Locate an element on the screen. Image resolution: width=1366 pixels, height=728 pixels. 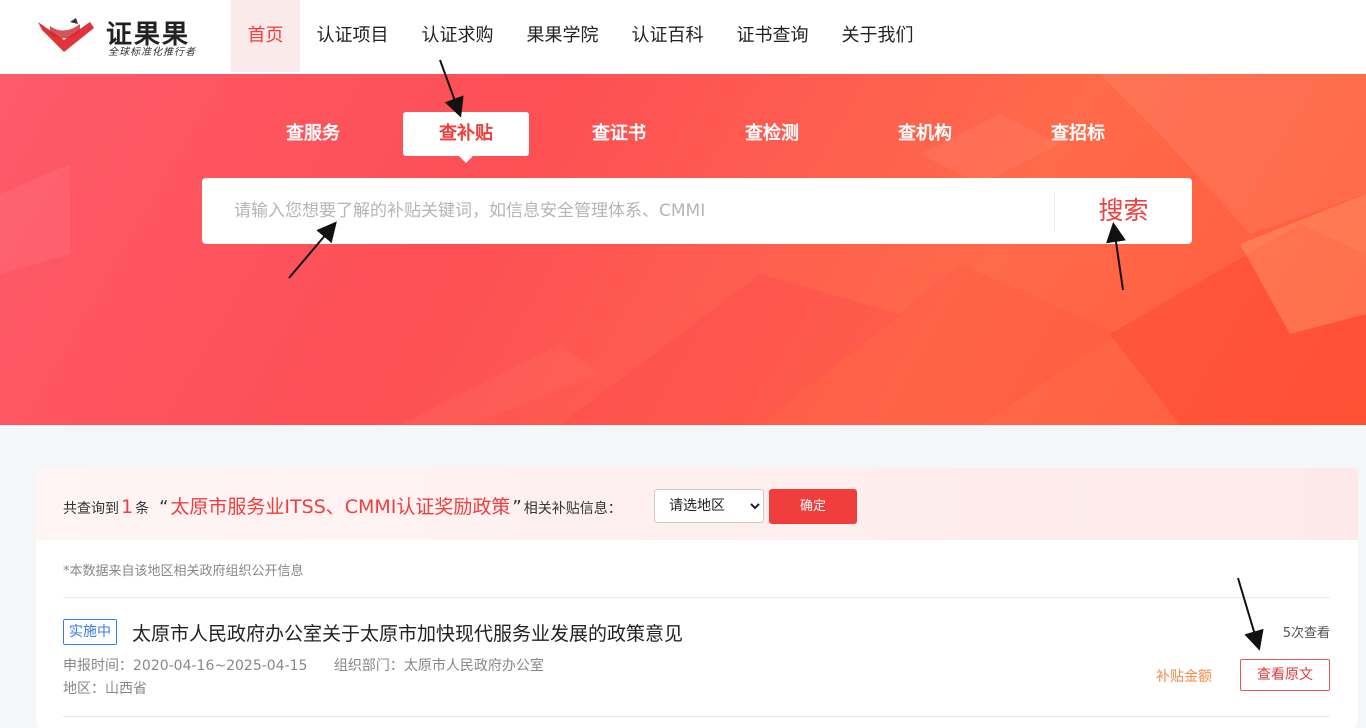
search-input is located at coordinates (628, 211).